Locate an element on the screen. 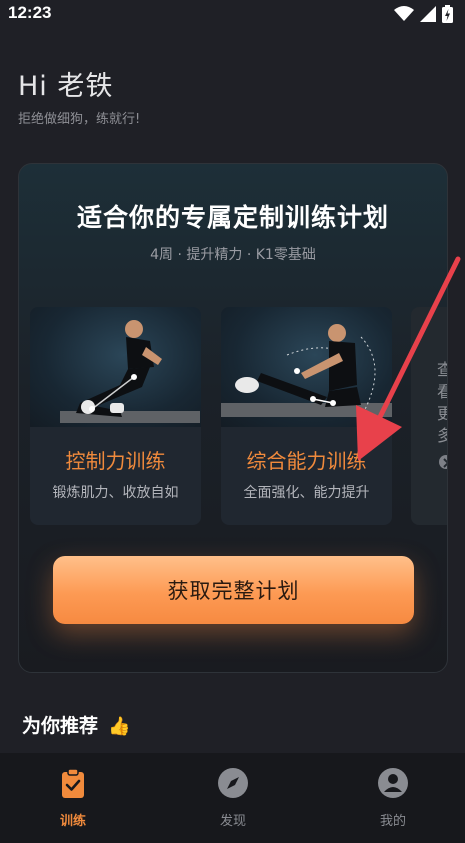 This screenshot has height=843, width=465. recommend-title: 为你推荐 👍 is located at coordinates (76, 724).